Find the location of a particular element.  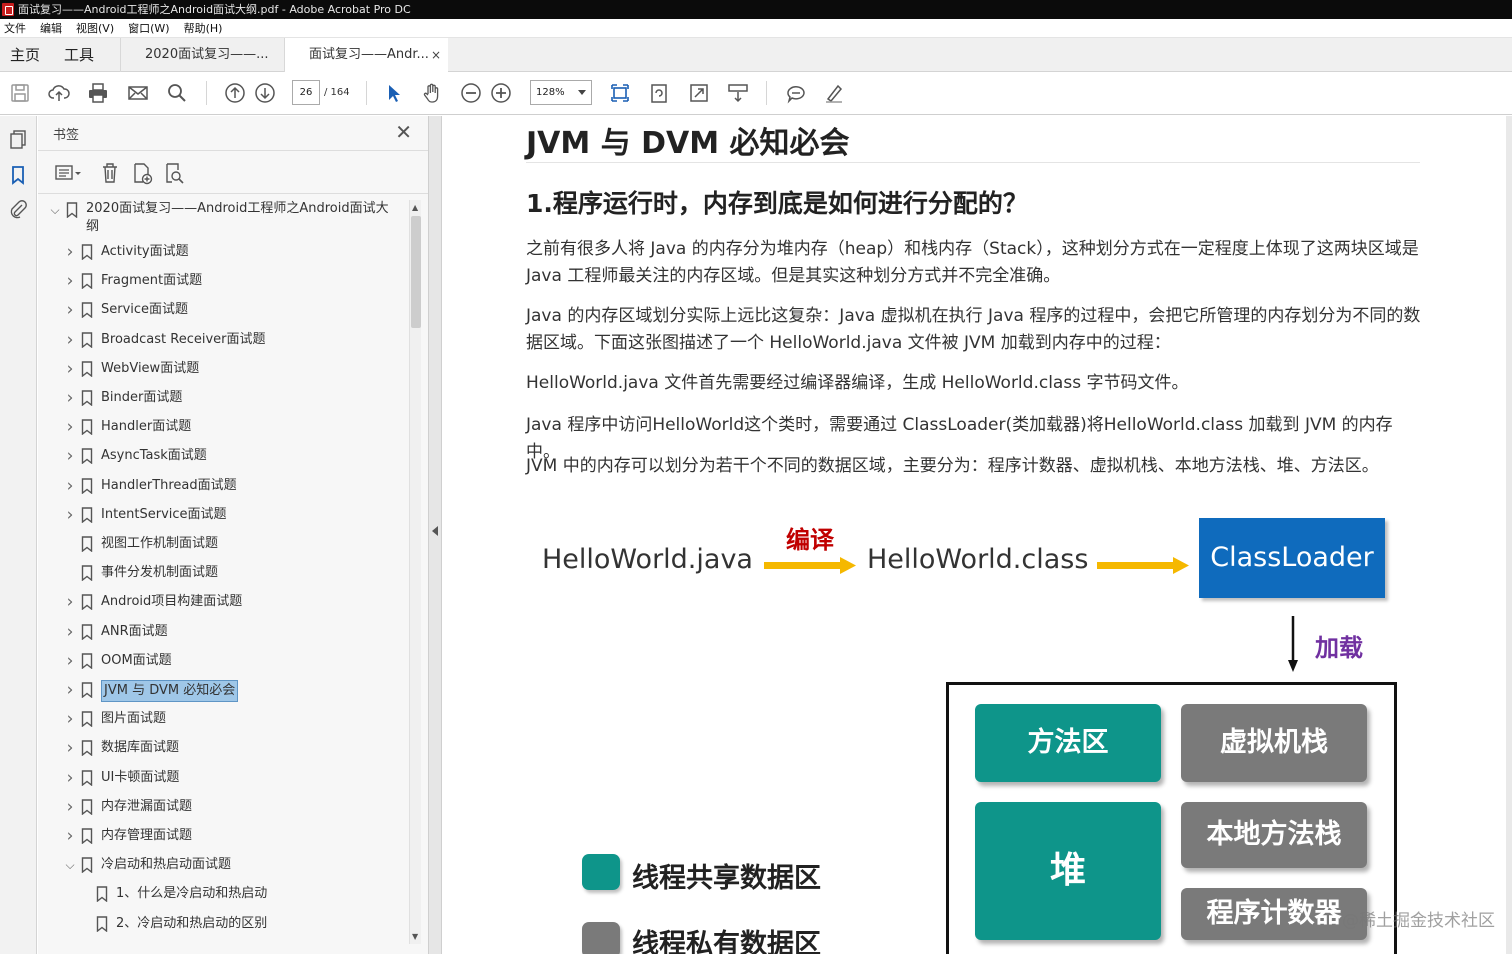

search-icon is located at coordinates (177, 93).